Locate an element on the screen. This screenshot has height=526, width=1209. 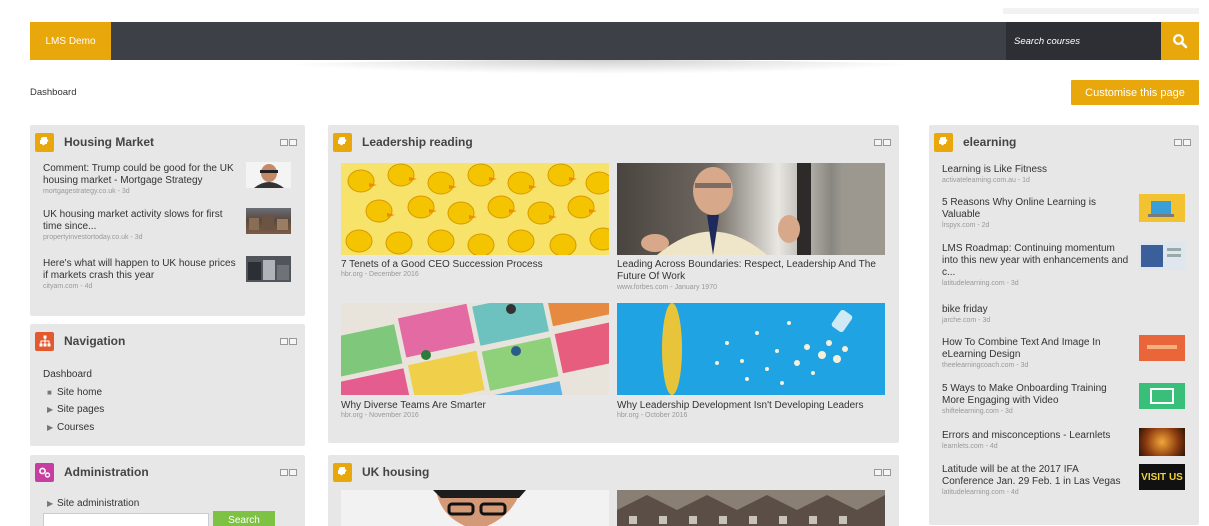
admin-tree: ▶ Site administration is located at coordinates (91, 504).